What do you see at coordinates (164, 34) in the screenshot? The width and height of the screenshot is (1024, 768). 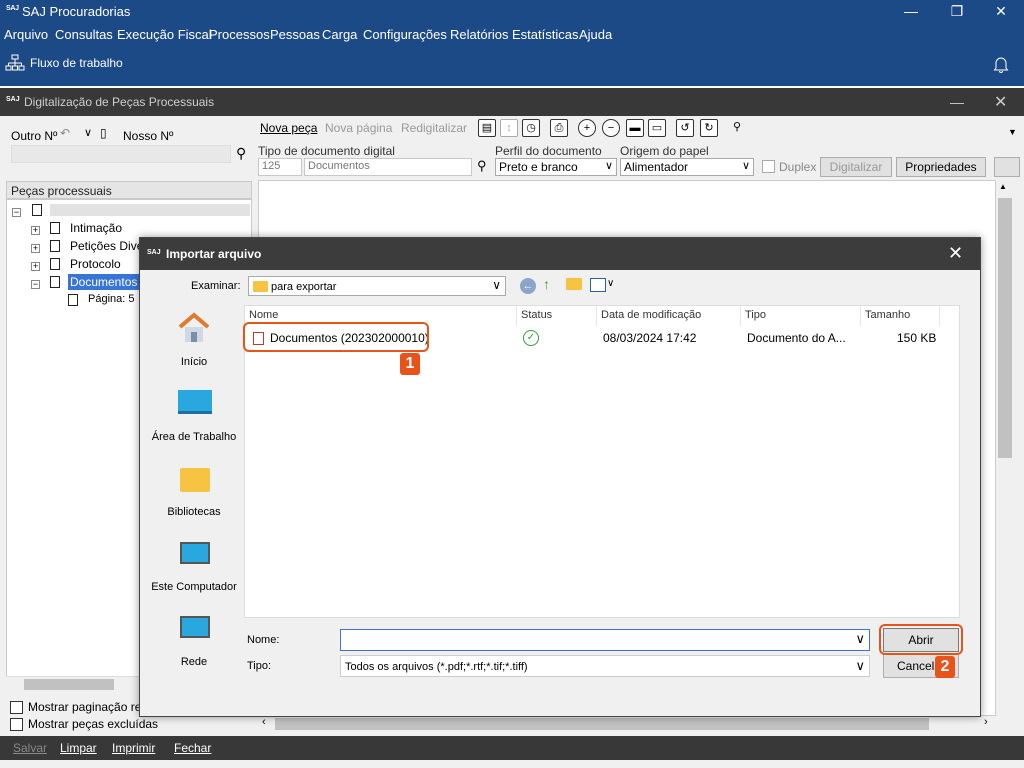 I see `menu-execucao-fiscal: Execução Fiscal` at bounding box center [164, 34].